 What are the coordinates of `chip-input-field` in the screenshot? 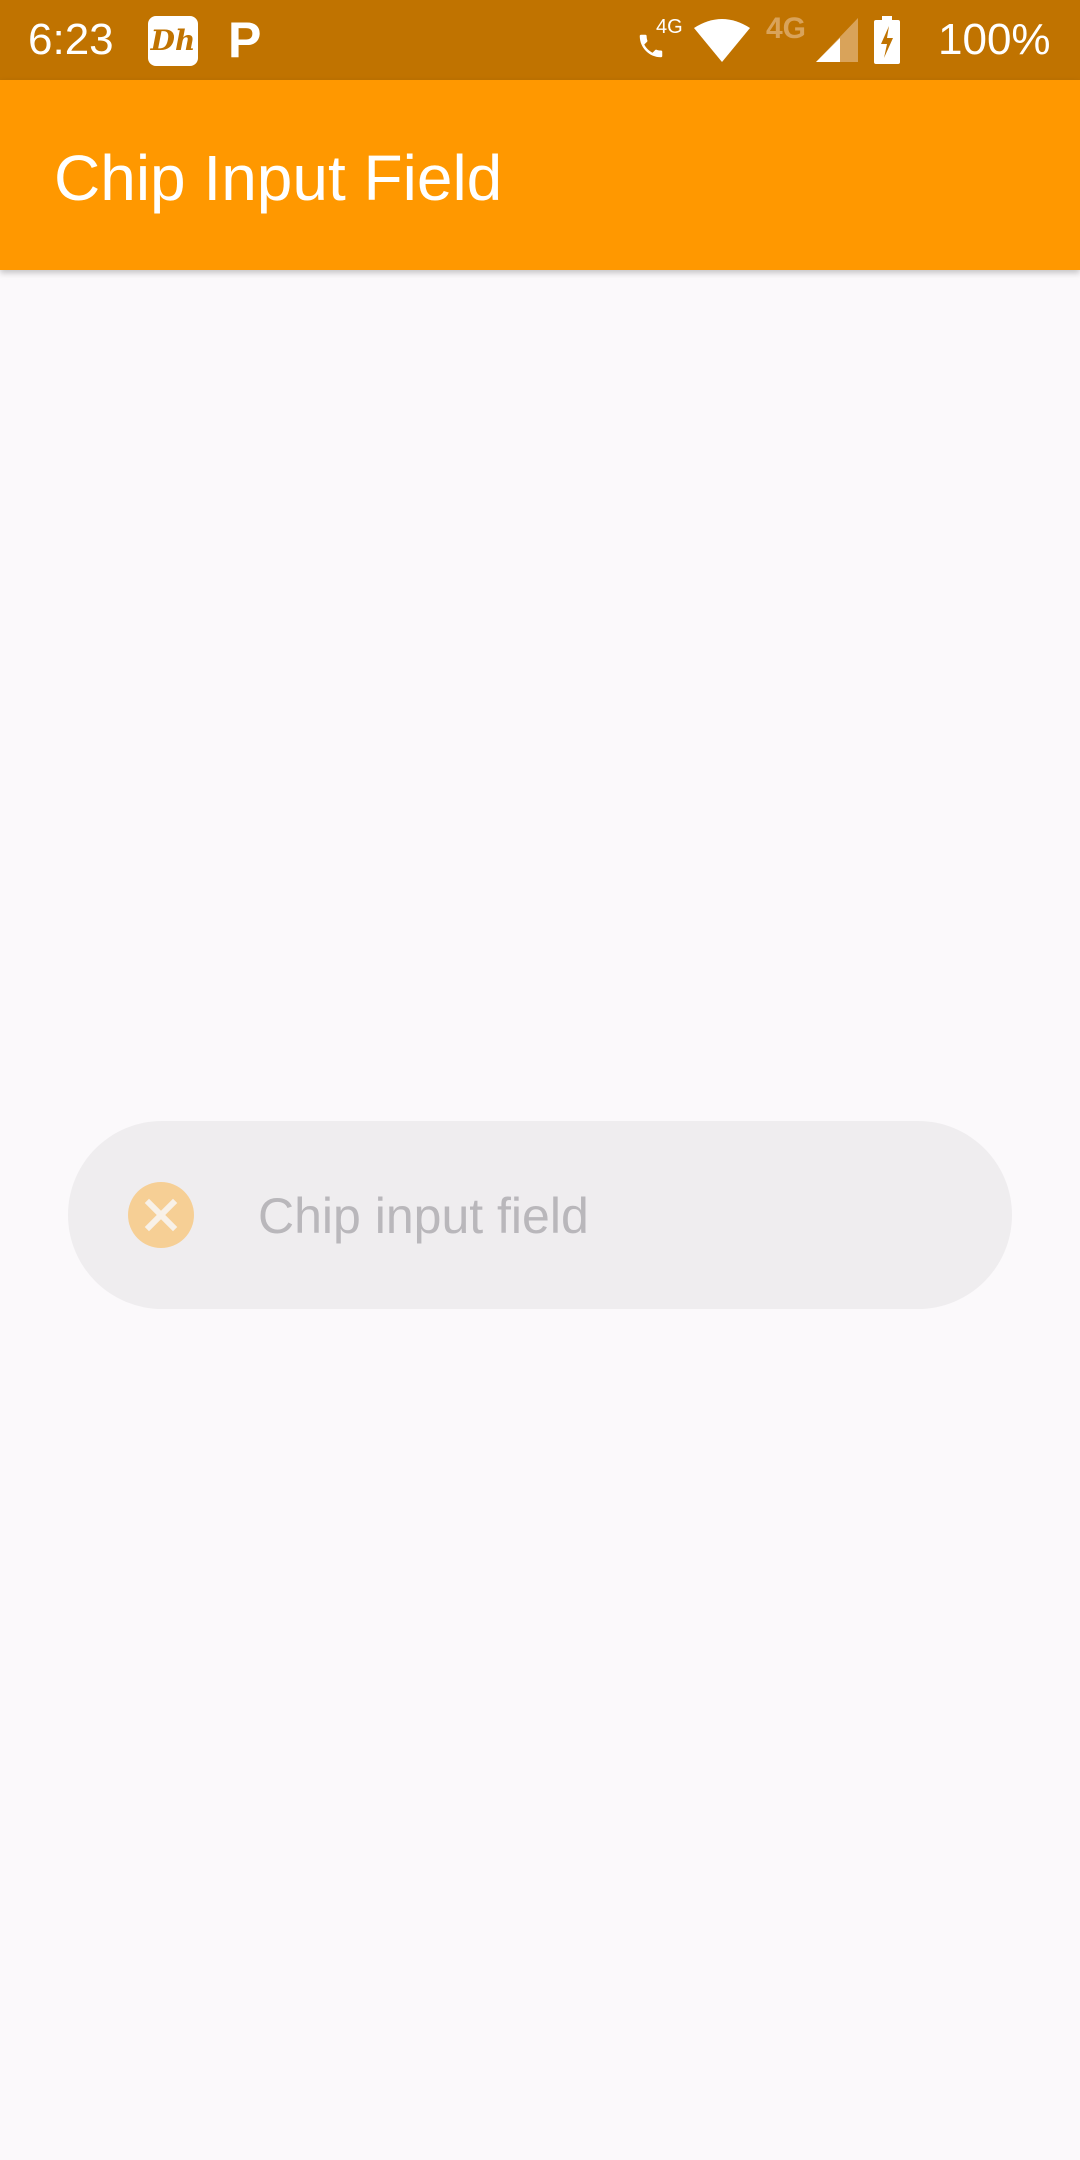 It's located at (540, 1215).